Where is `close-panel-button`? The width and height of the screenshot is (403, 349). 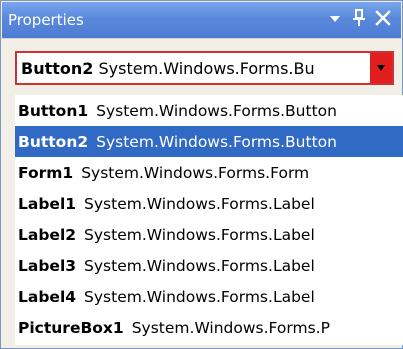 close-panel-button is located at coordinates (383, 20).